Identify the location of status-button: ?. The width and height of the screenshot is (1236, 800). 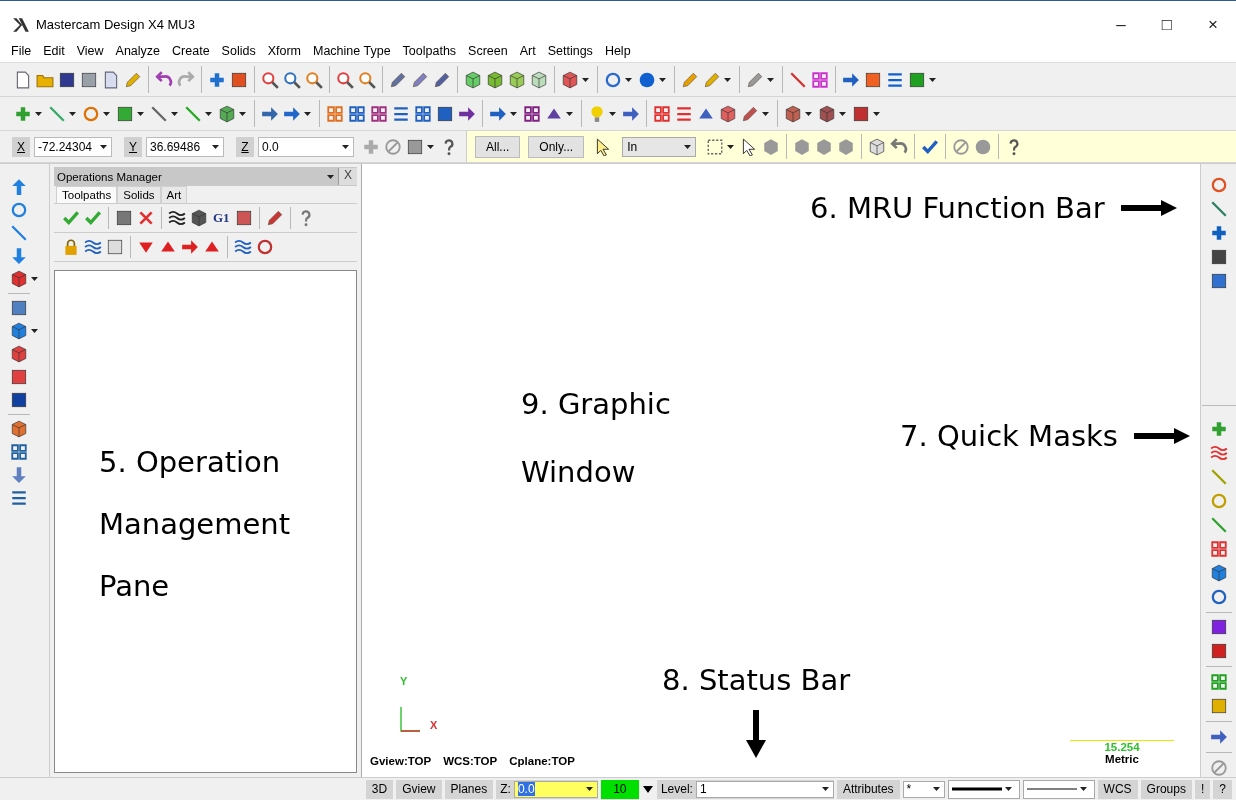
(1222, 789).